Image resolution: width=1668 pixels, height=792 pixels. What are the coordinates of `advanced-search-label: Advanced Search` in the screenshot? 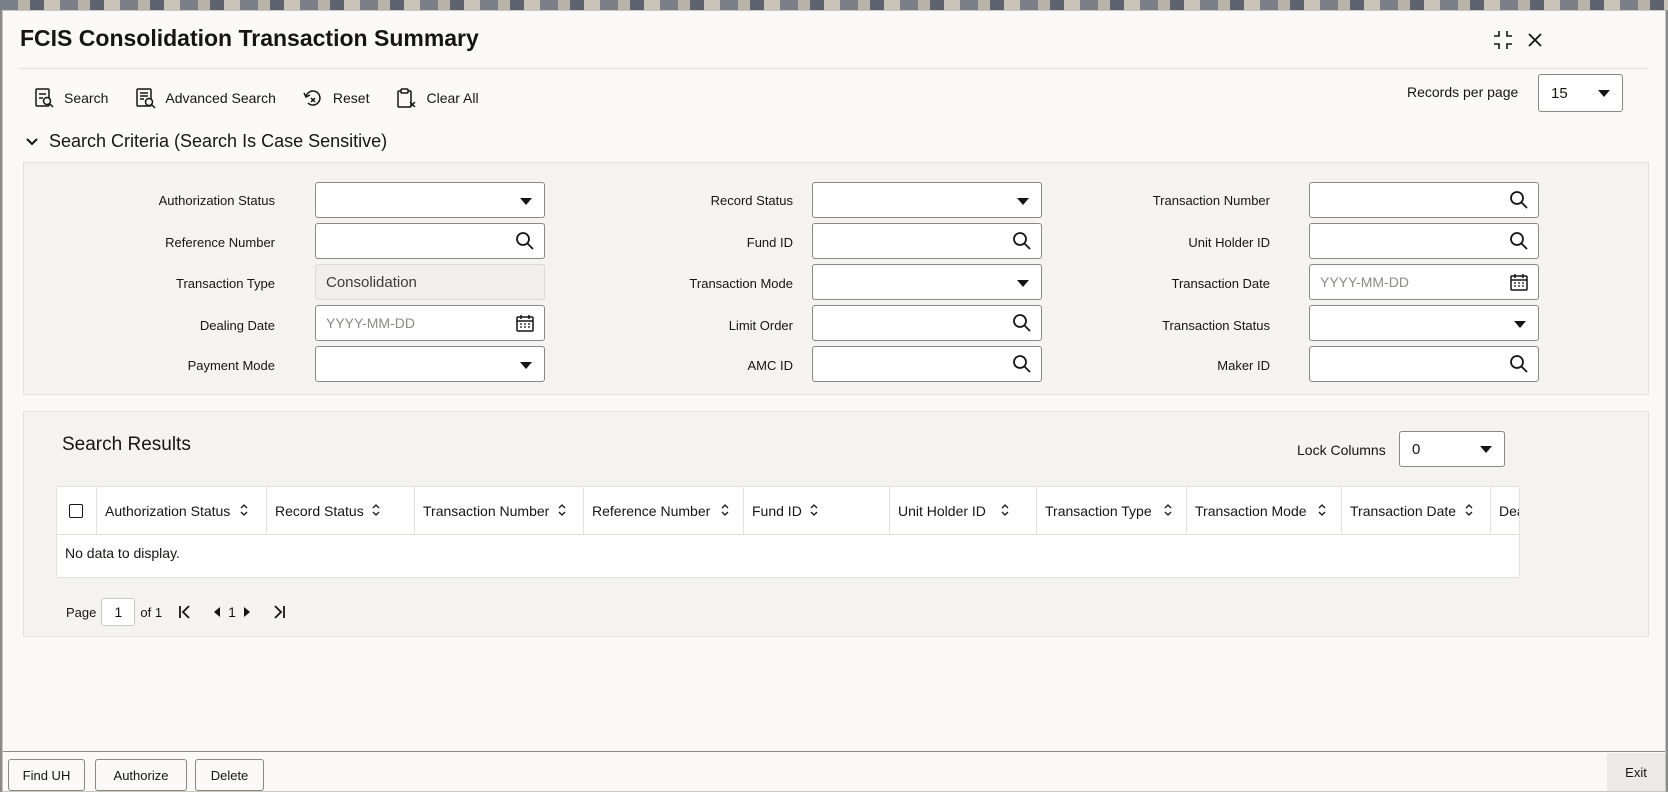 It's located at (220, 98).